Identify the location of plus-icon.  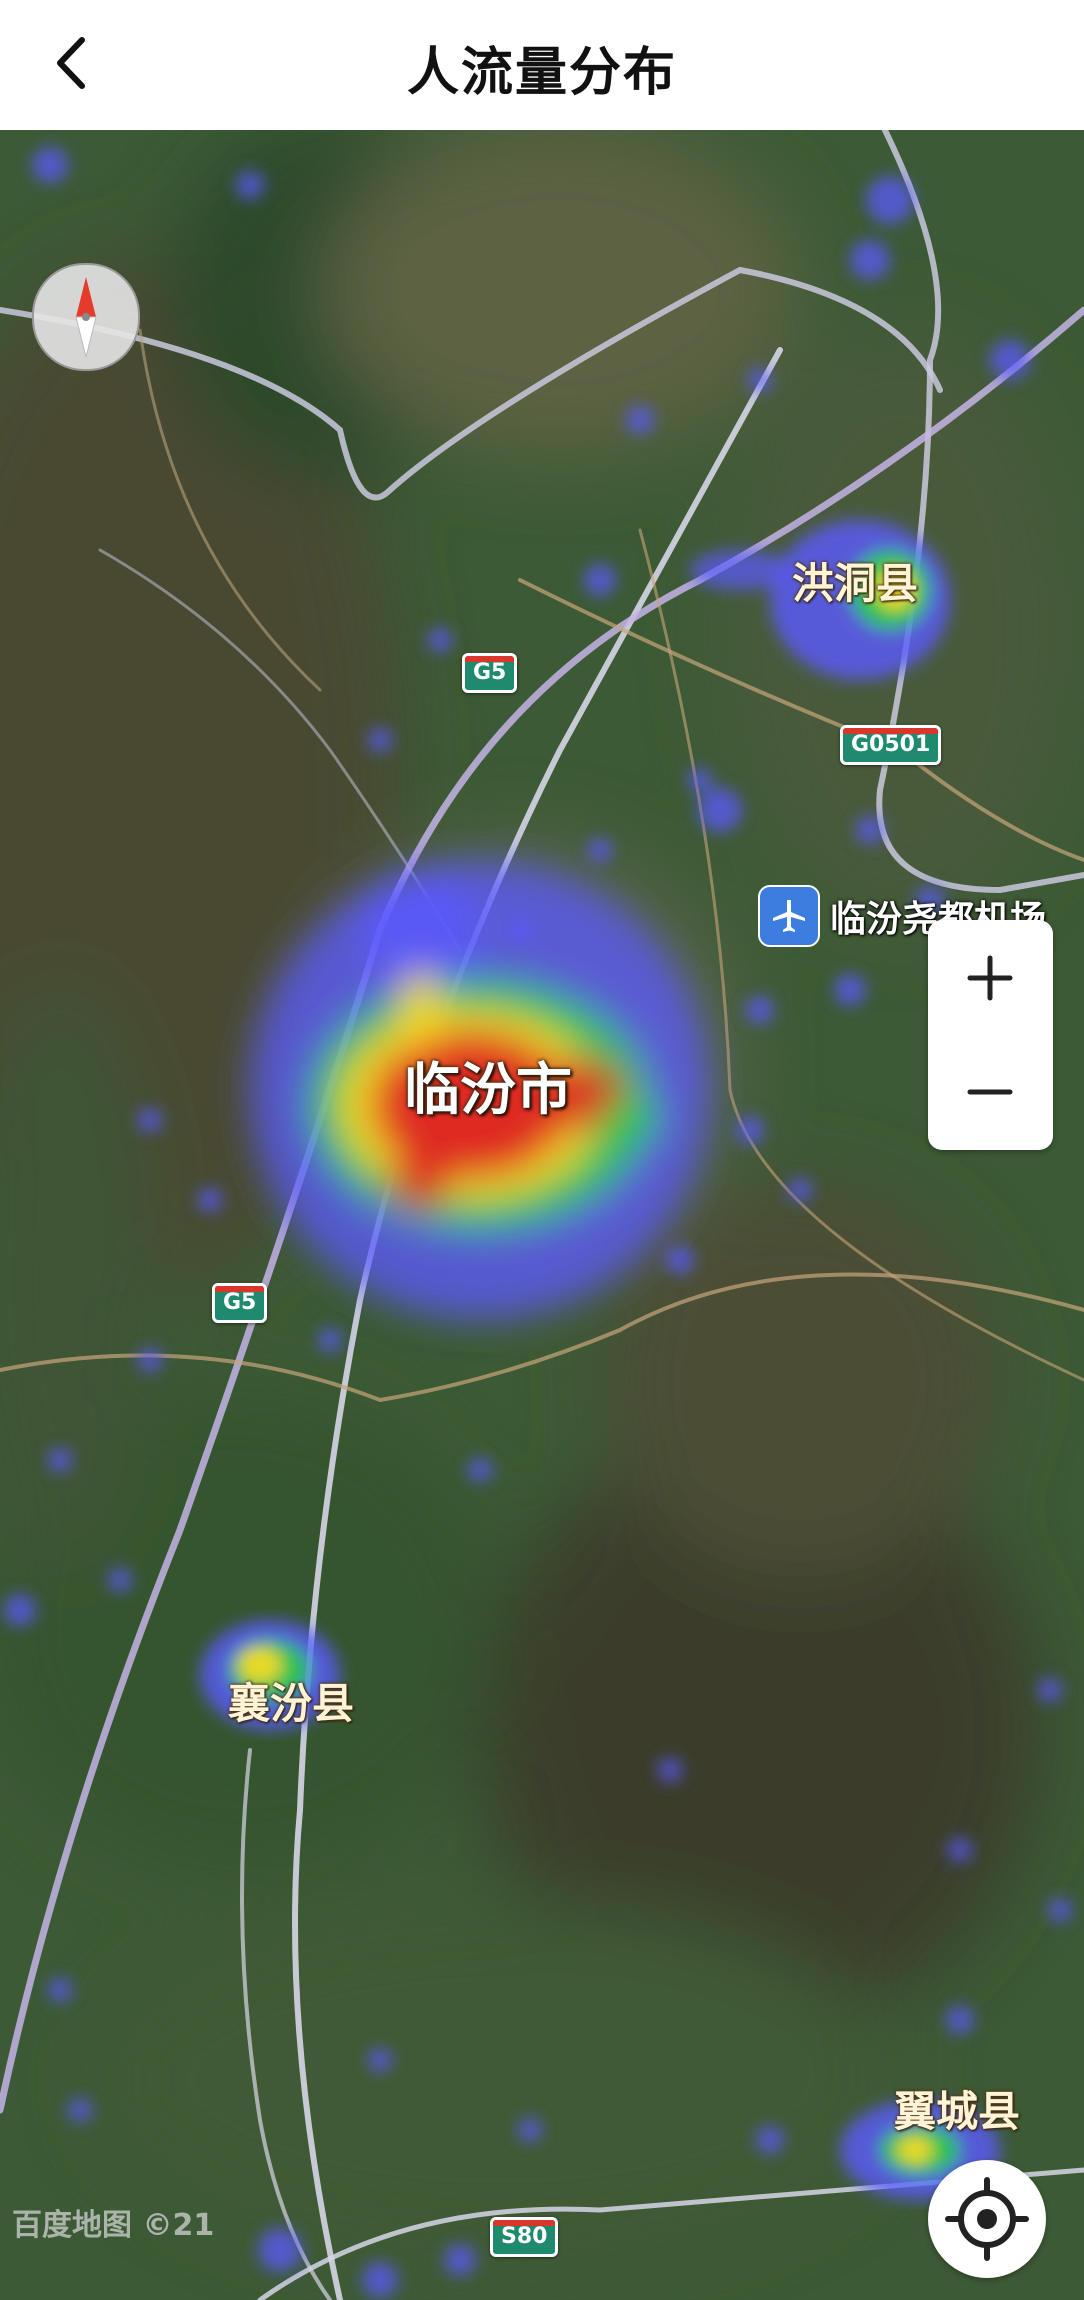
(990, 978).